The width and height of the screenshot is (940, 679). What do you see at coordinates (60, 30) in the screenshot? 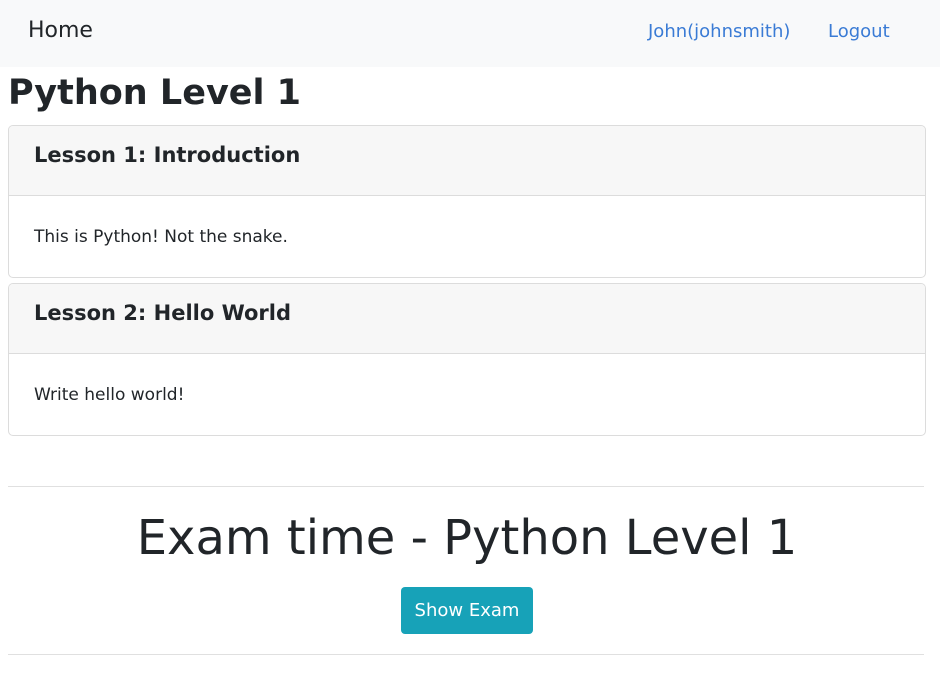
I see `home-link: Home` at bounding box center [60, 30].